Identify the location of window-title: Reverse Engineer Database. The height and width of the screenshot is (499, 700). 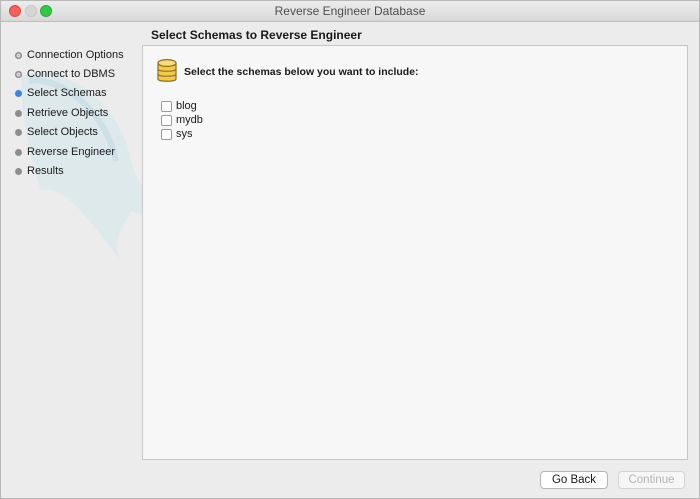
(350, 11).